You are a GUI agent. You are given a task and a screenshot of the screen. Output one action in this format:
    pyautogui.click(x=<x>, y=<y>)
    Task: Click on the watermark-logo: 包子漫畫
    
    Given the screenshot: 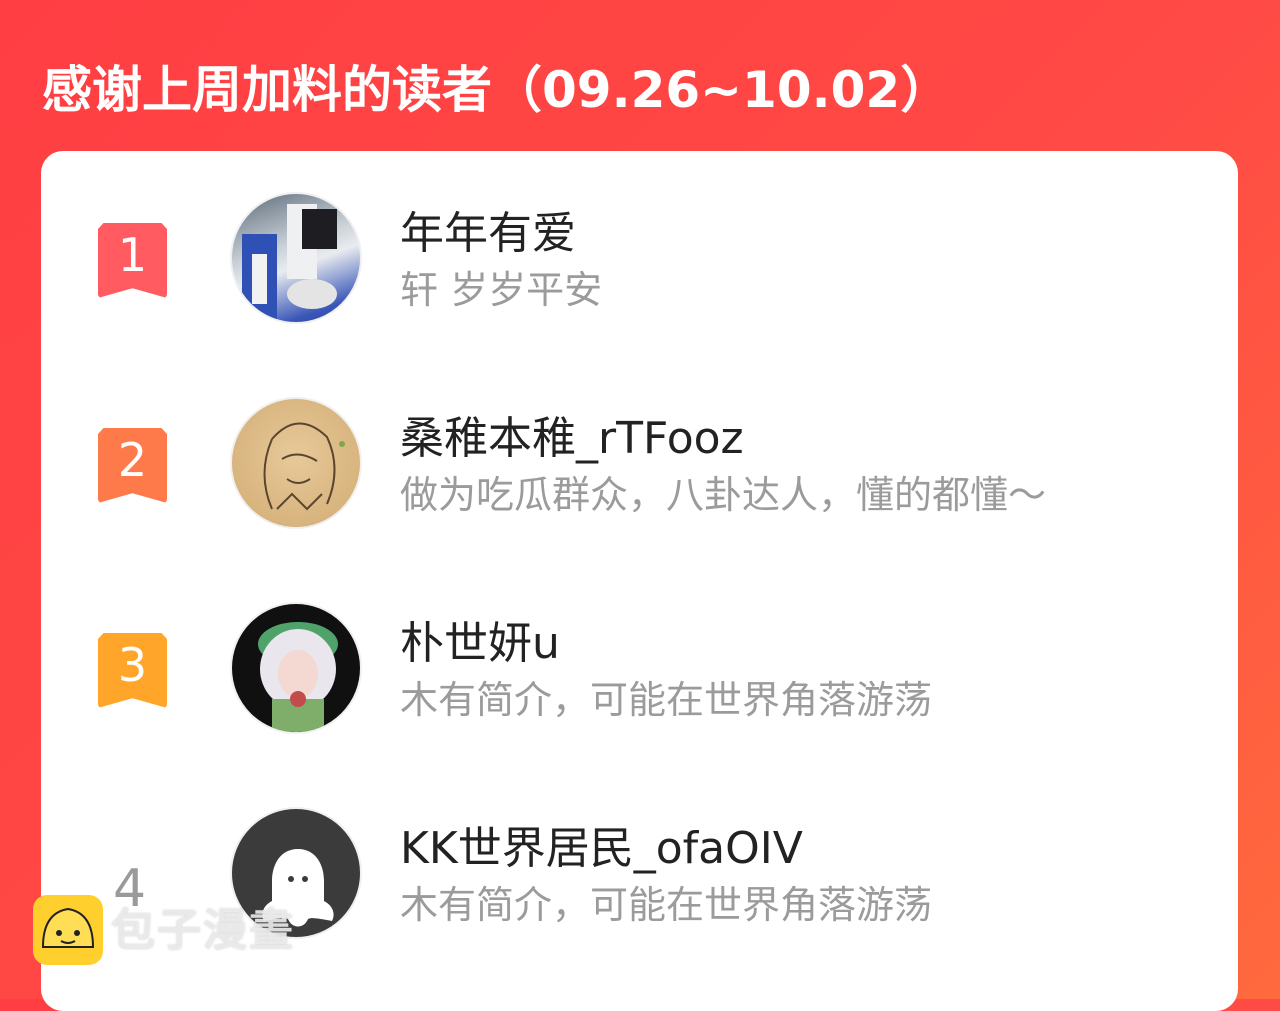 What is the action you would take?
    pyautogui.click(x=183, y=932)
    